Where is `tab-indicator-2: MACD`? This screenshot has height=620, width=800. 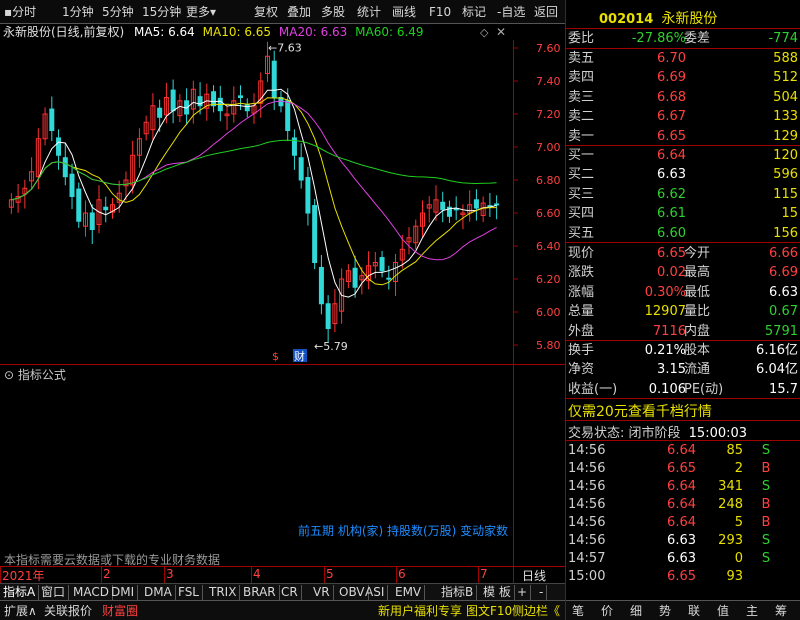 tab-indicator-2: MACD is located at coordinates (91, 592).